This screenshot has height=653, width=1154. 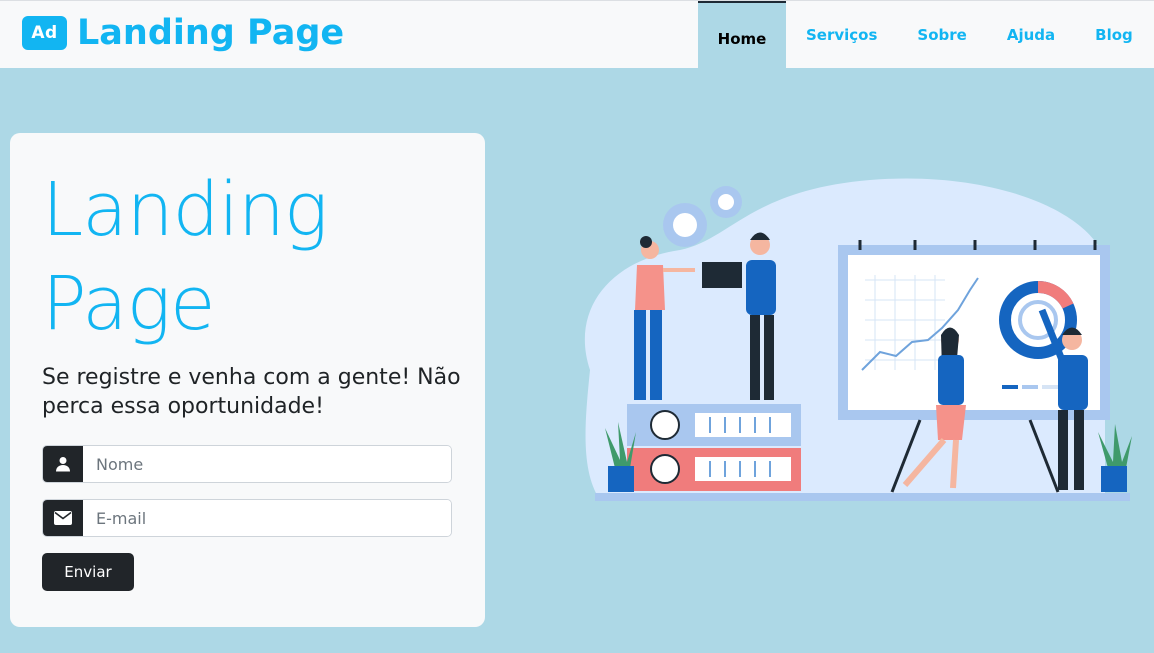 What do you see at coordinates (44, 33) in the screenshot?
I see `brand-logo-icon: Ad` at bounding box center [44, 33].